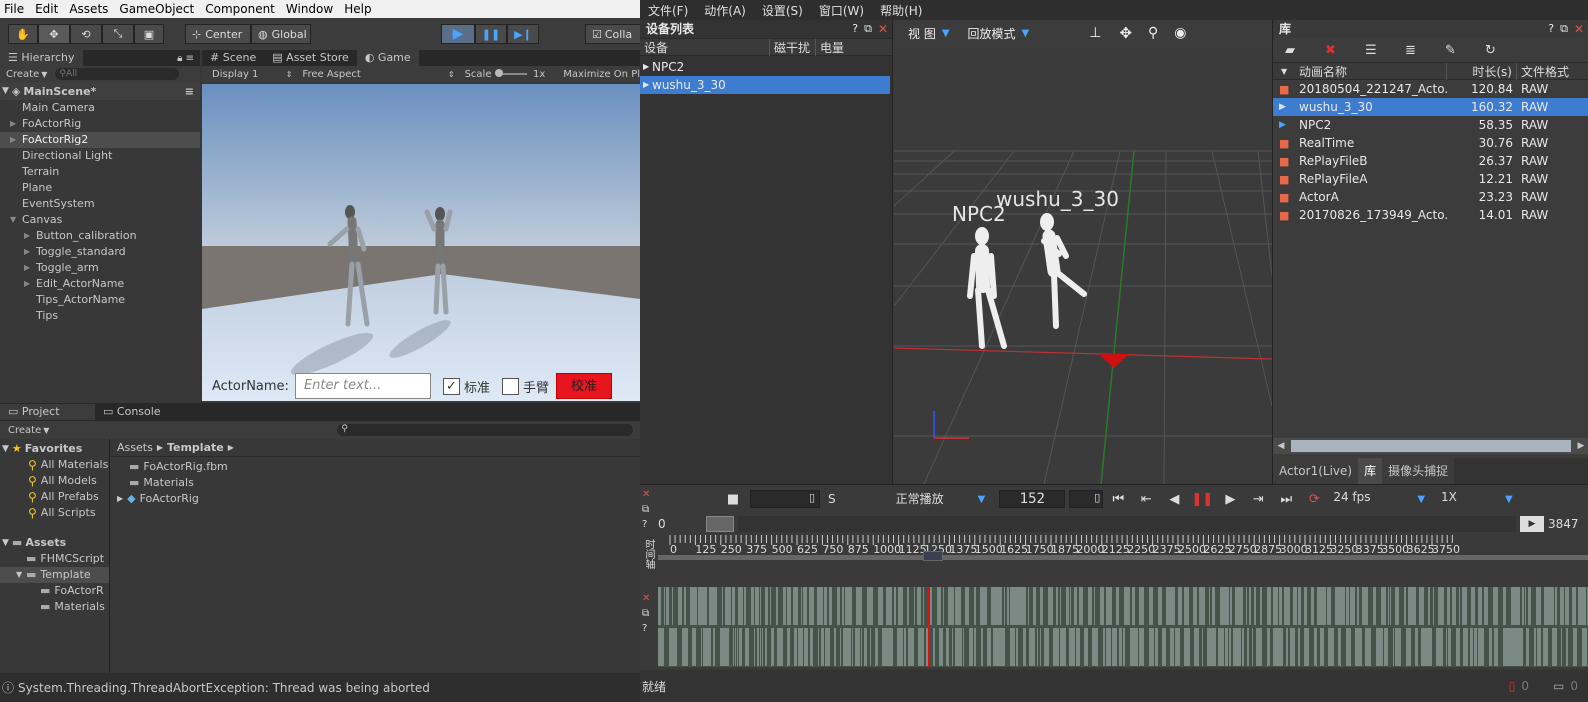  Describe the element at coordinates (100, 300) in the screenshot. I see `hierarchy-item: Tips_ActorName` at that location.